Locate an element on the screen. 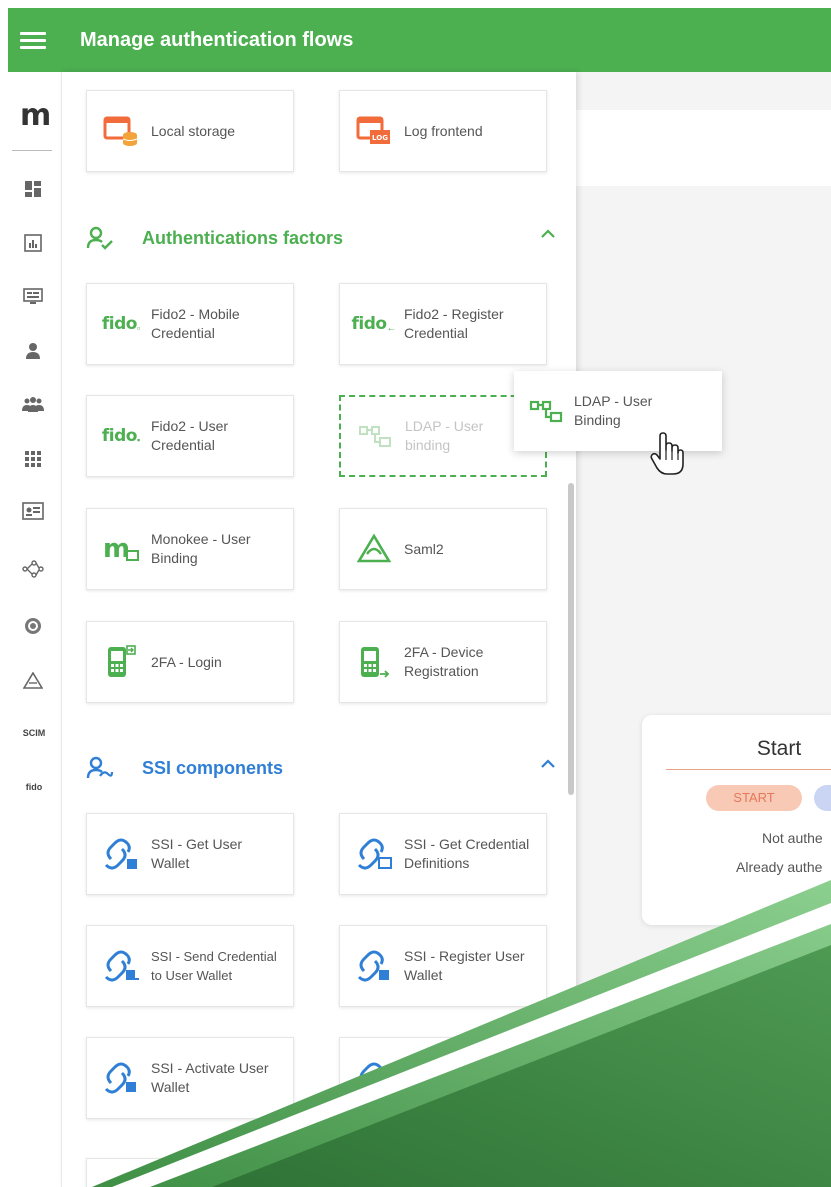  section-ssi-title: SSI components is located at coordinates (213, 767).